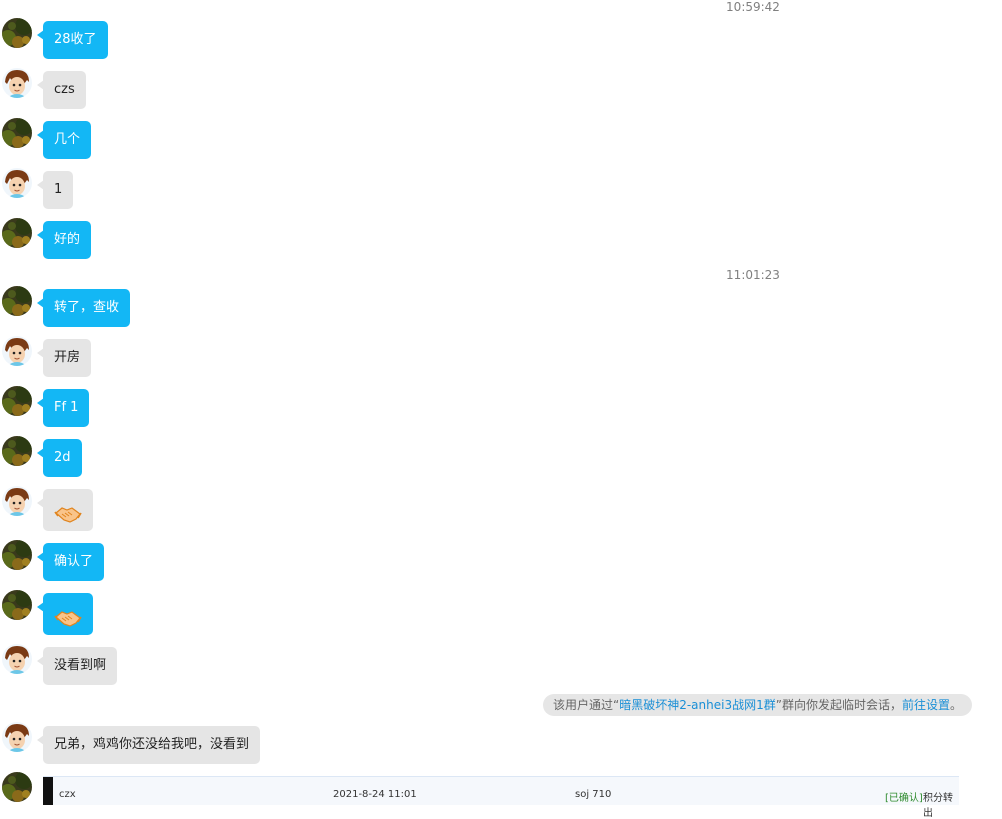 This screenshot has width=1002, height=819. I want to click on message-text: 没看到啊, so click(80, 665).